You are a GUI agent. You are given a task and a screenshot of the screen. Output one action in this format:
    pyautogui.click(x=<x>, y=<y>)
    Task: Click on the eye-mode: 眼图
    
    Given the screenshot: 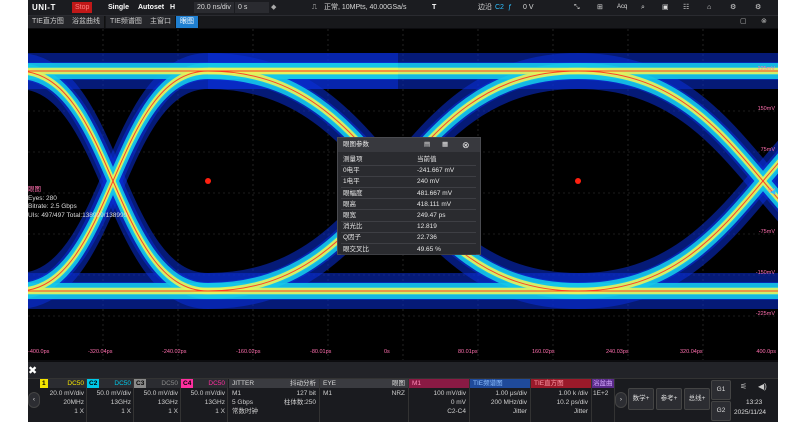 What is the action you would take?
    pyautogui.click(x=398, y=383)
    